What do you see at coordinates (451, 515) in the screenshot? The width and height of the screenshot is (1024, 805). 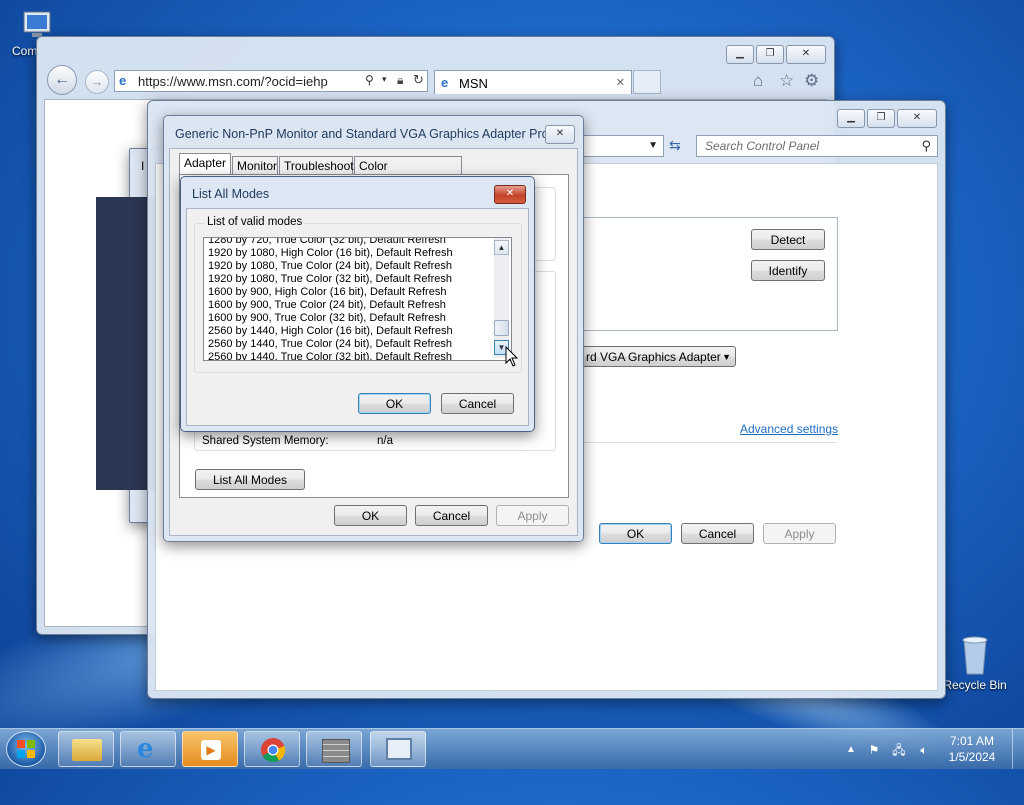 I see `adapter-cancel-button: Cancel` at bounding box center [451, 515].